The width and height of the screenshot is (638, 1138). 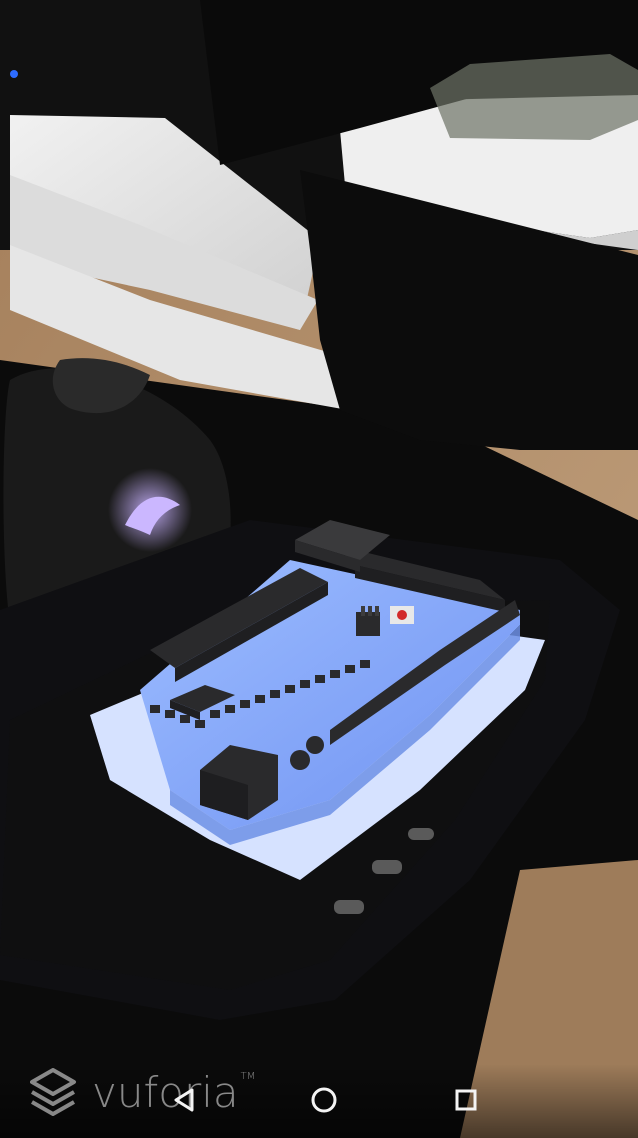 I want to click on back-triangle-icon, so click(x=184, y=1100).